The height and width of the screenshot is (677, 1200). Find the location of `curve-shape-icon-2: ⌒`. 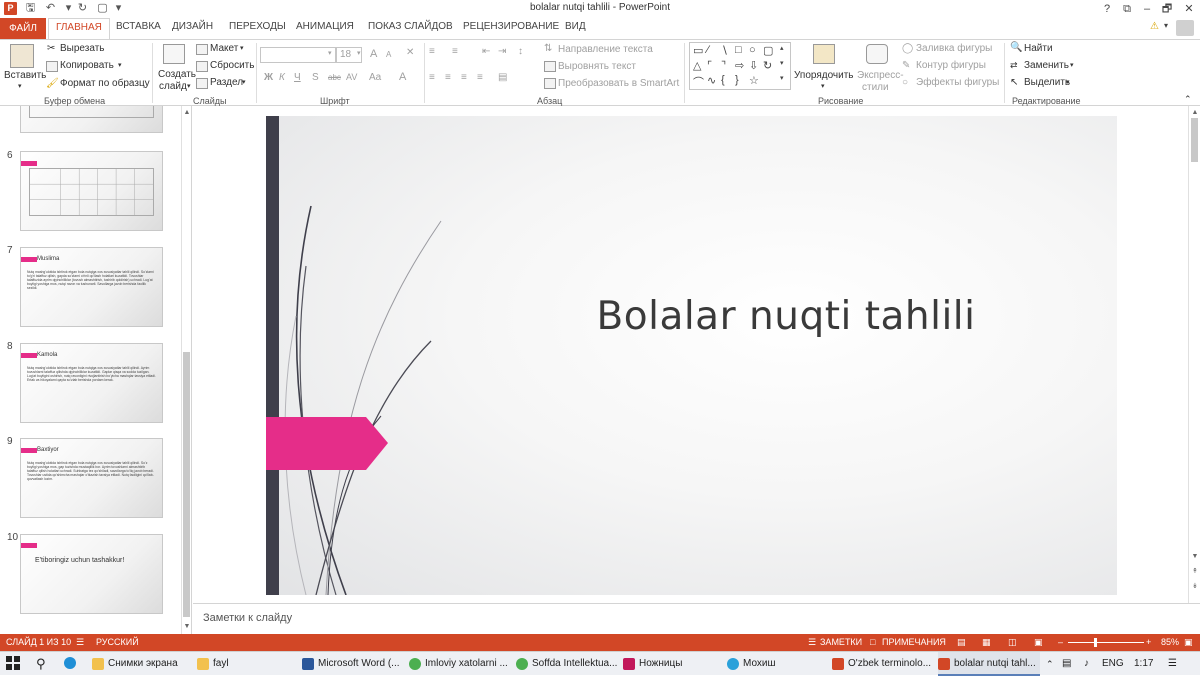

curve-shape-icon-2: ⌒ is located at coordinates (698, 82).